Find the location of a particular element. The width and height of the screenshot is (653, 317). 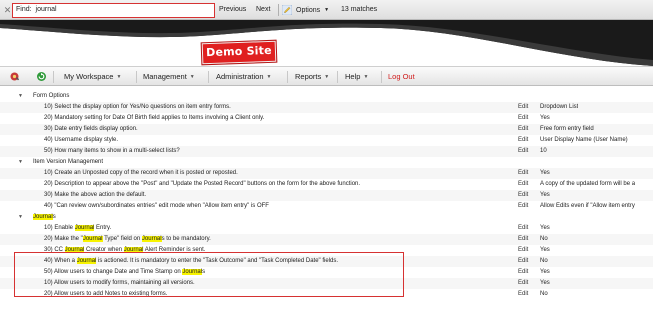

demo-site-badge: Demo Site is located at coordinates (239, 52).